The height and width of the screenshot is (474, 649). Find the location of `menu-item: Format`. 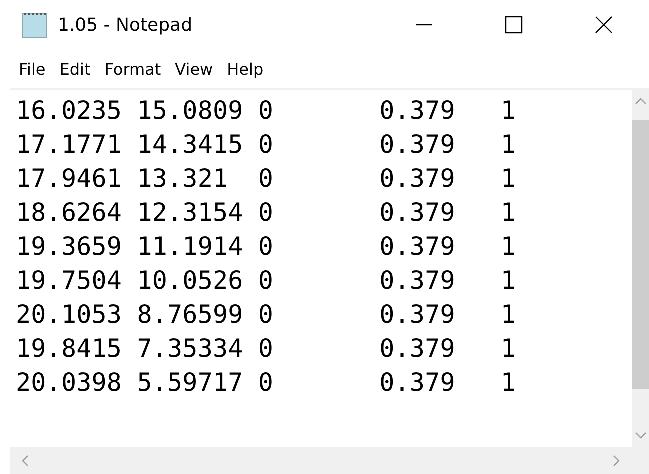

menu-item: Format is located at coordinates (133, 69).